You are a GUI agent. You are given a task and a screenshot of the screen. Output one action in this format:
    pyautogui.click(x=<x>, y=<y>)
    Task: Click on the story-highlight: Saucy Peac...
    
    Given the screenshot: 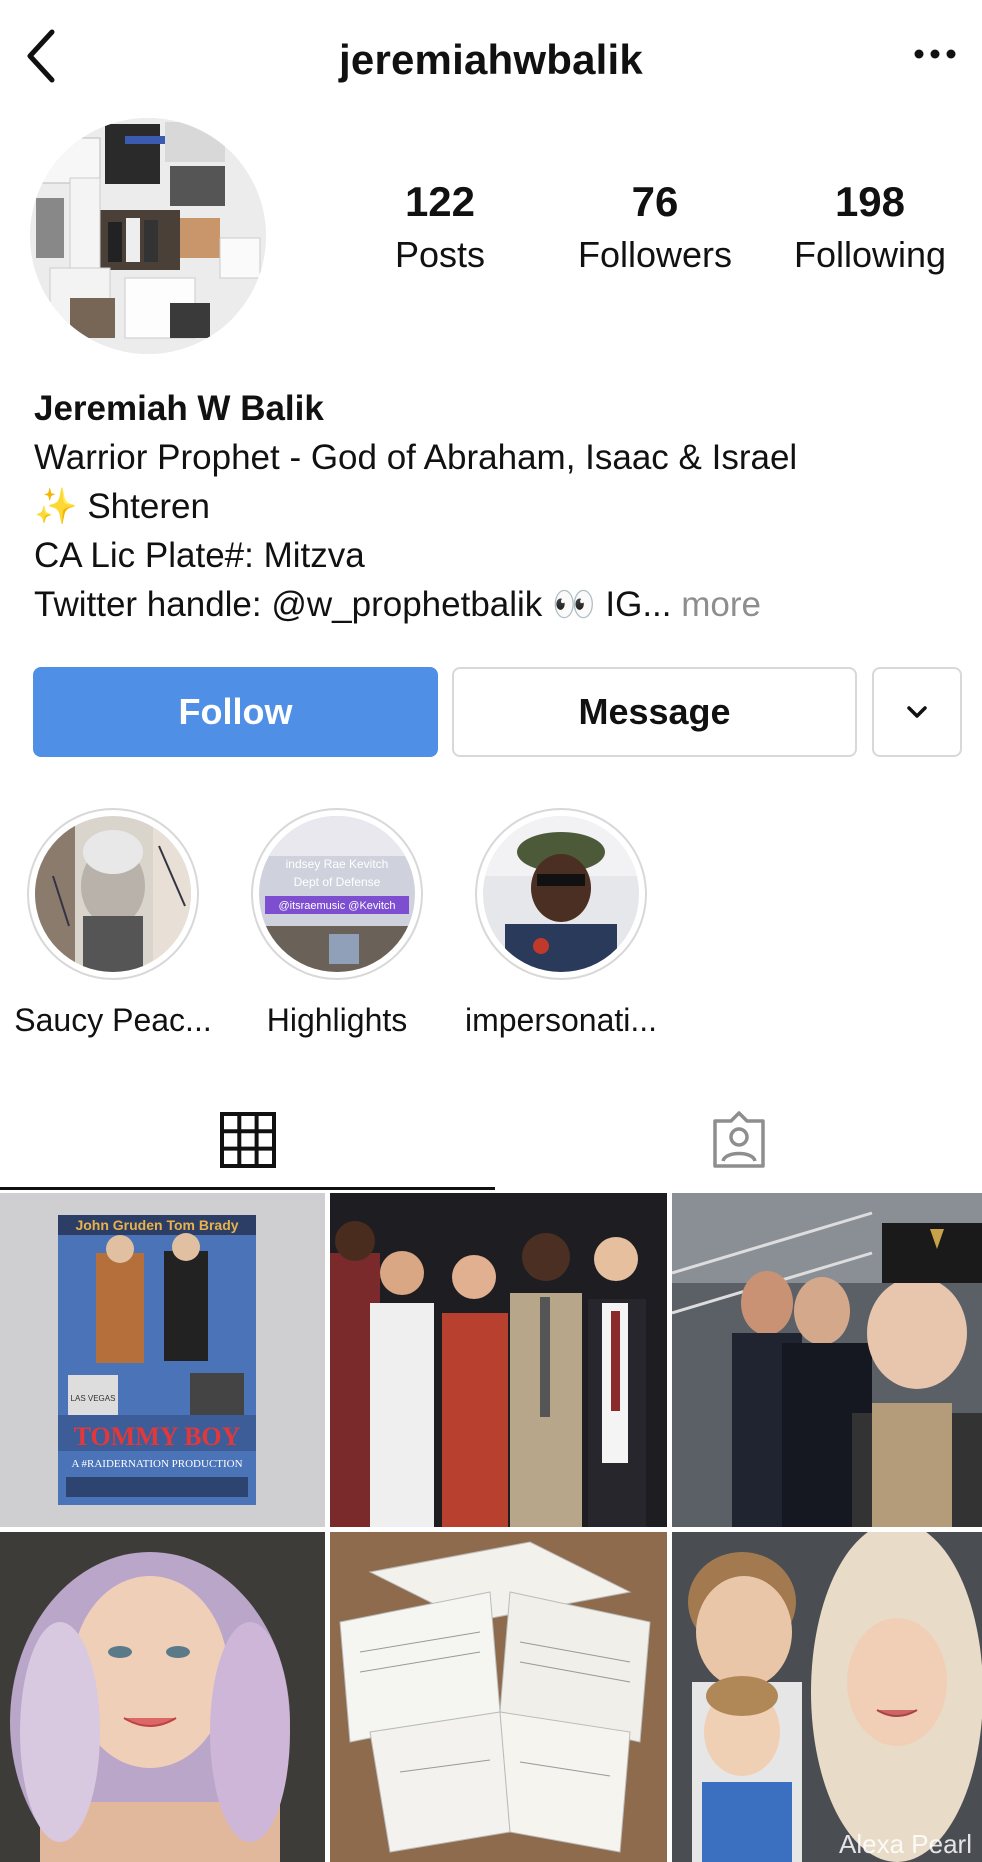 What is the action you would take?
    pyautogui.click(x=113, y=923)
    